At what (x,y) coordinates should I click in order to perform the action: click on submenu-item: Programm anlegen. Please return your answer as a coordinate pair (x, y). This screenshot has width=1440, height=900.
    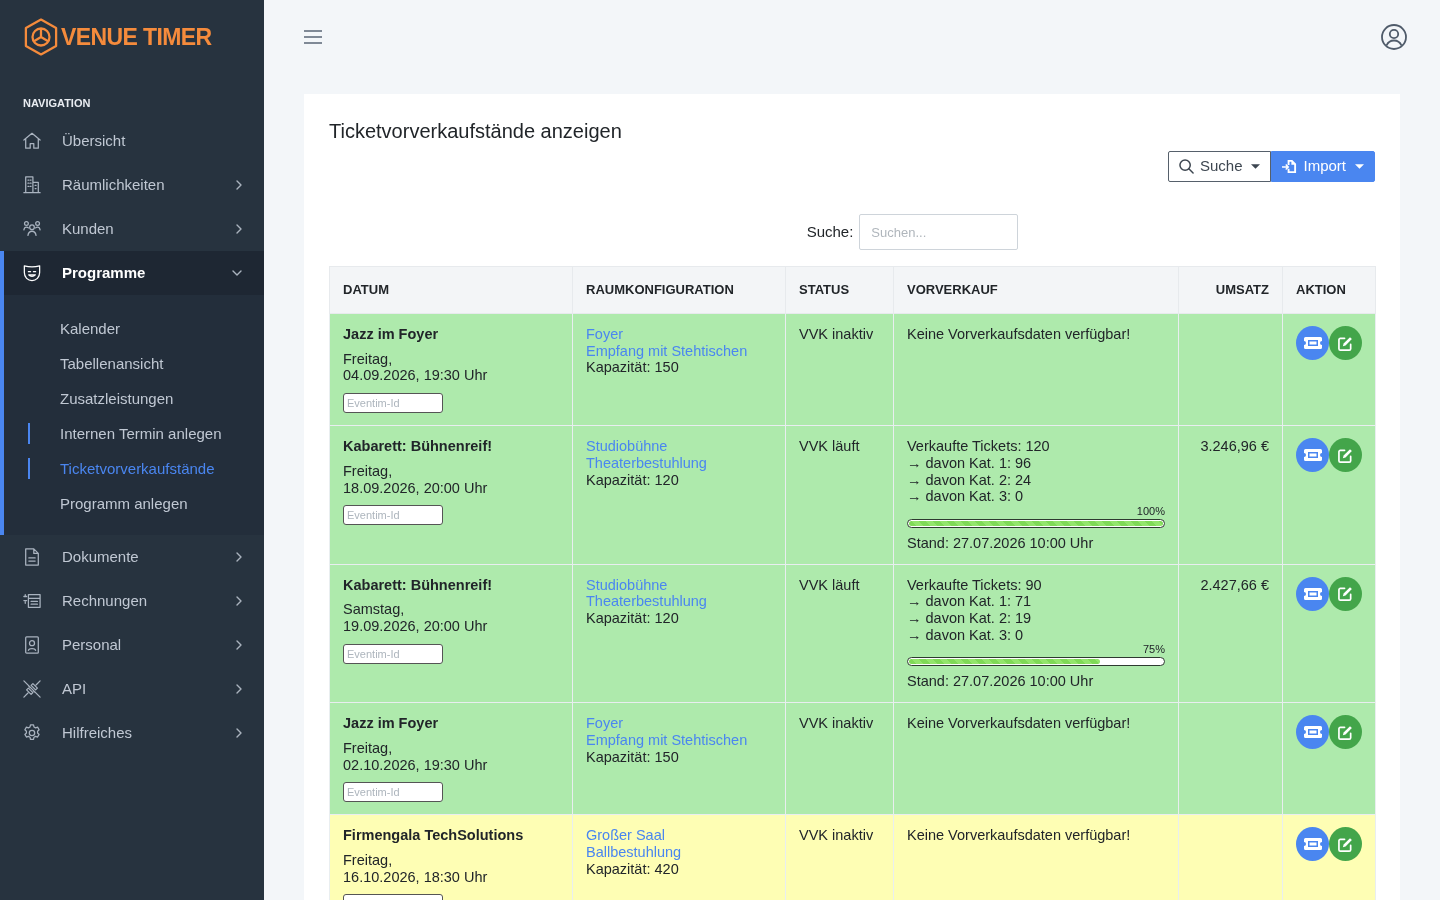
    Looking at the image, I should click on (108, 503).